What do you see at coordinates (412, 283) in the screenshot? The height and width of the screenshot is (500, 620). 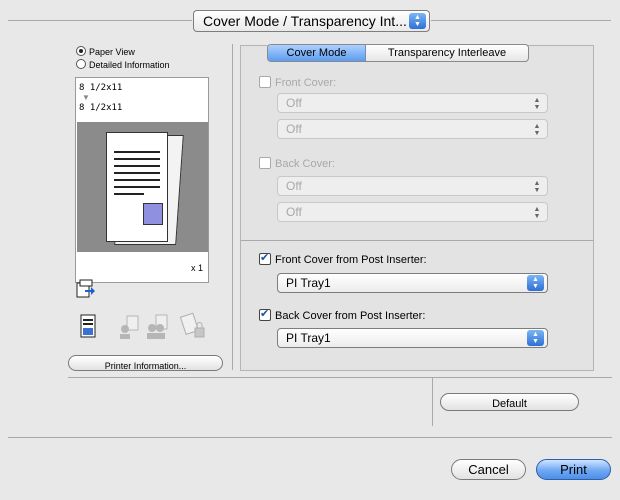 I see `front-post-inserter-tray-select: PI Tray1 ▲ ▼` at bounding box center [412, 283].